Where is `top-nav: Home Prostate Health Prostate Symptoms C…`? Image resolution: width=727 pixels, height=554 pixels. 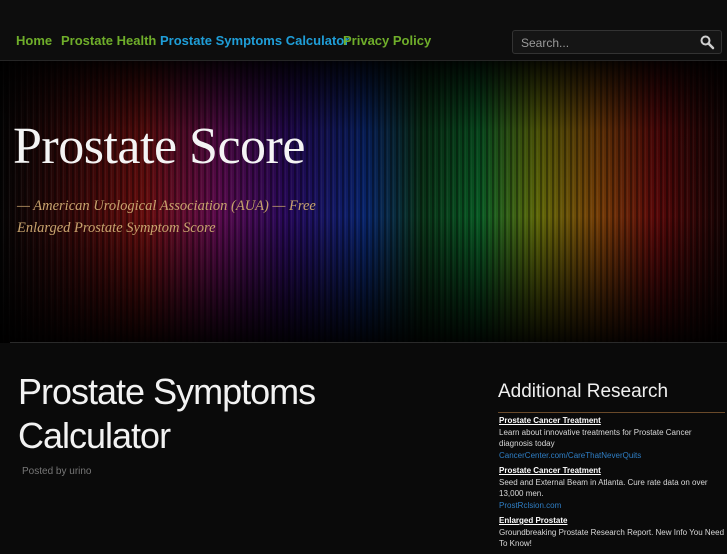
top-nav: Home Prostate Health Prostate Symptoms C… is located at coordinates (363, 30).